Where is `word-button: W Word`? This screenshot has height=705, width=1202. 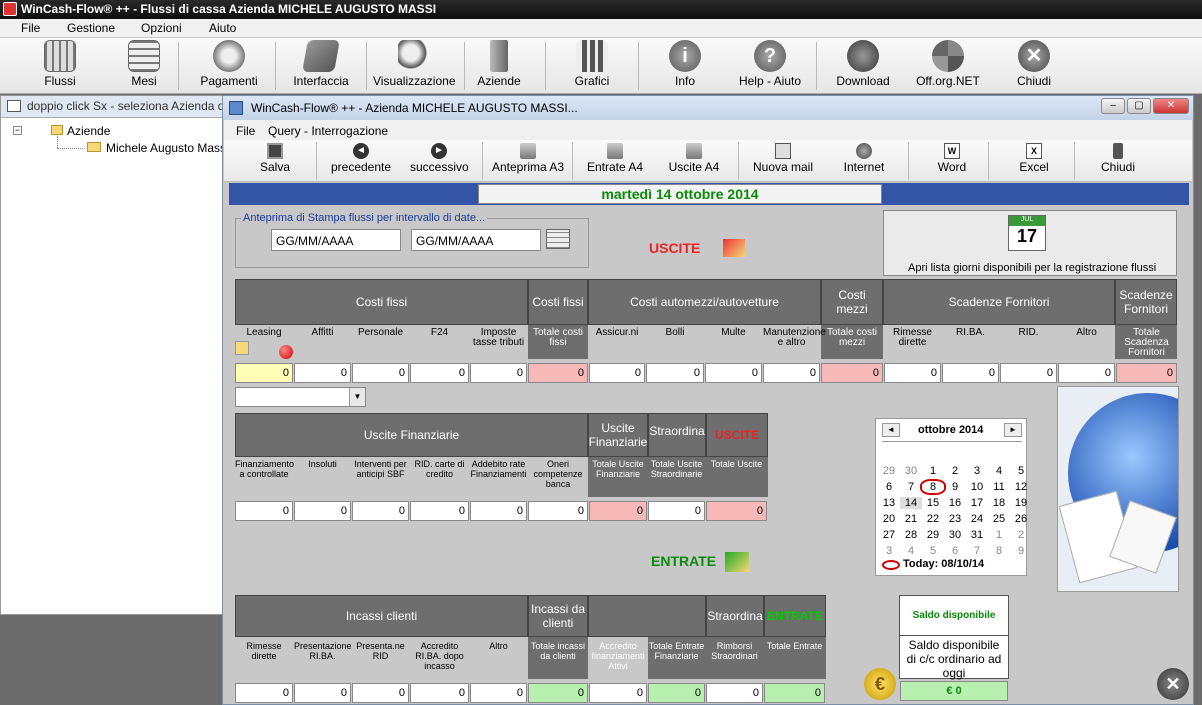
word-button: W Word is located at coordinates (952, 158).